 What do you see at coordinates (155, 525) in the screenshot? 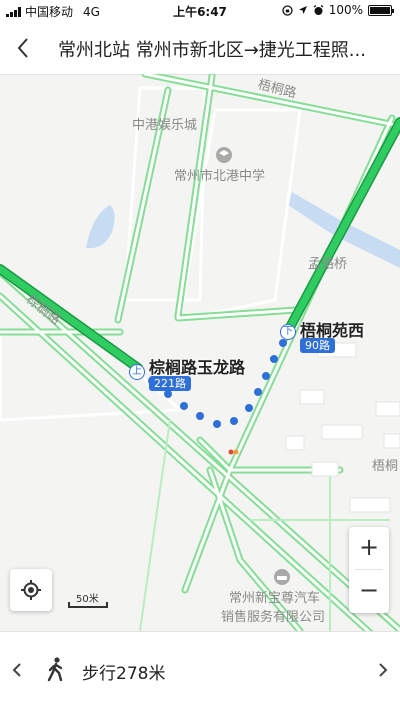
I see `road` at bounding box center [155, 525].